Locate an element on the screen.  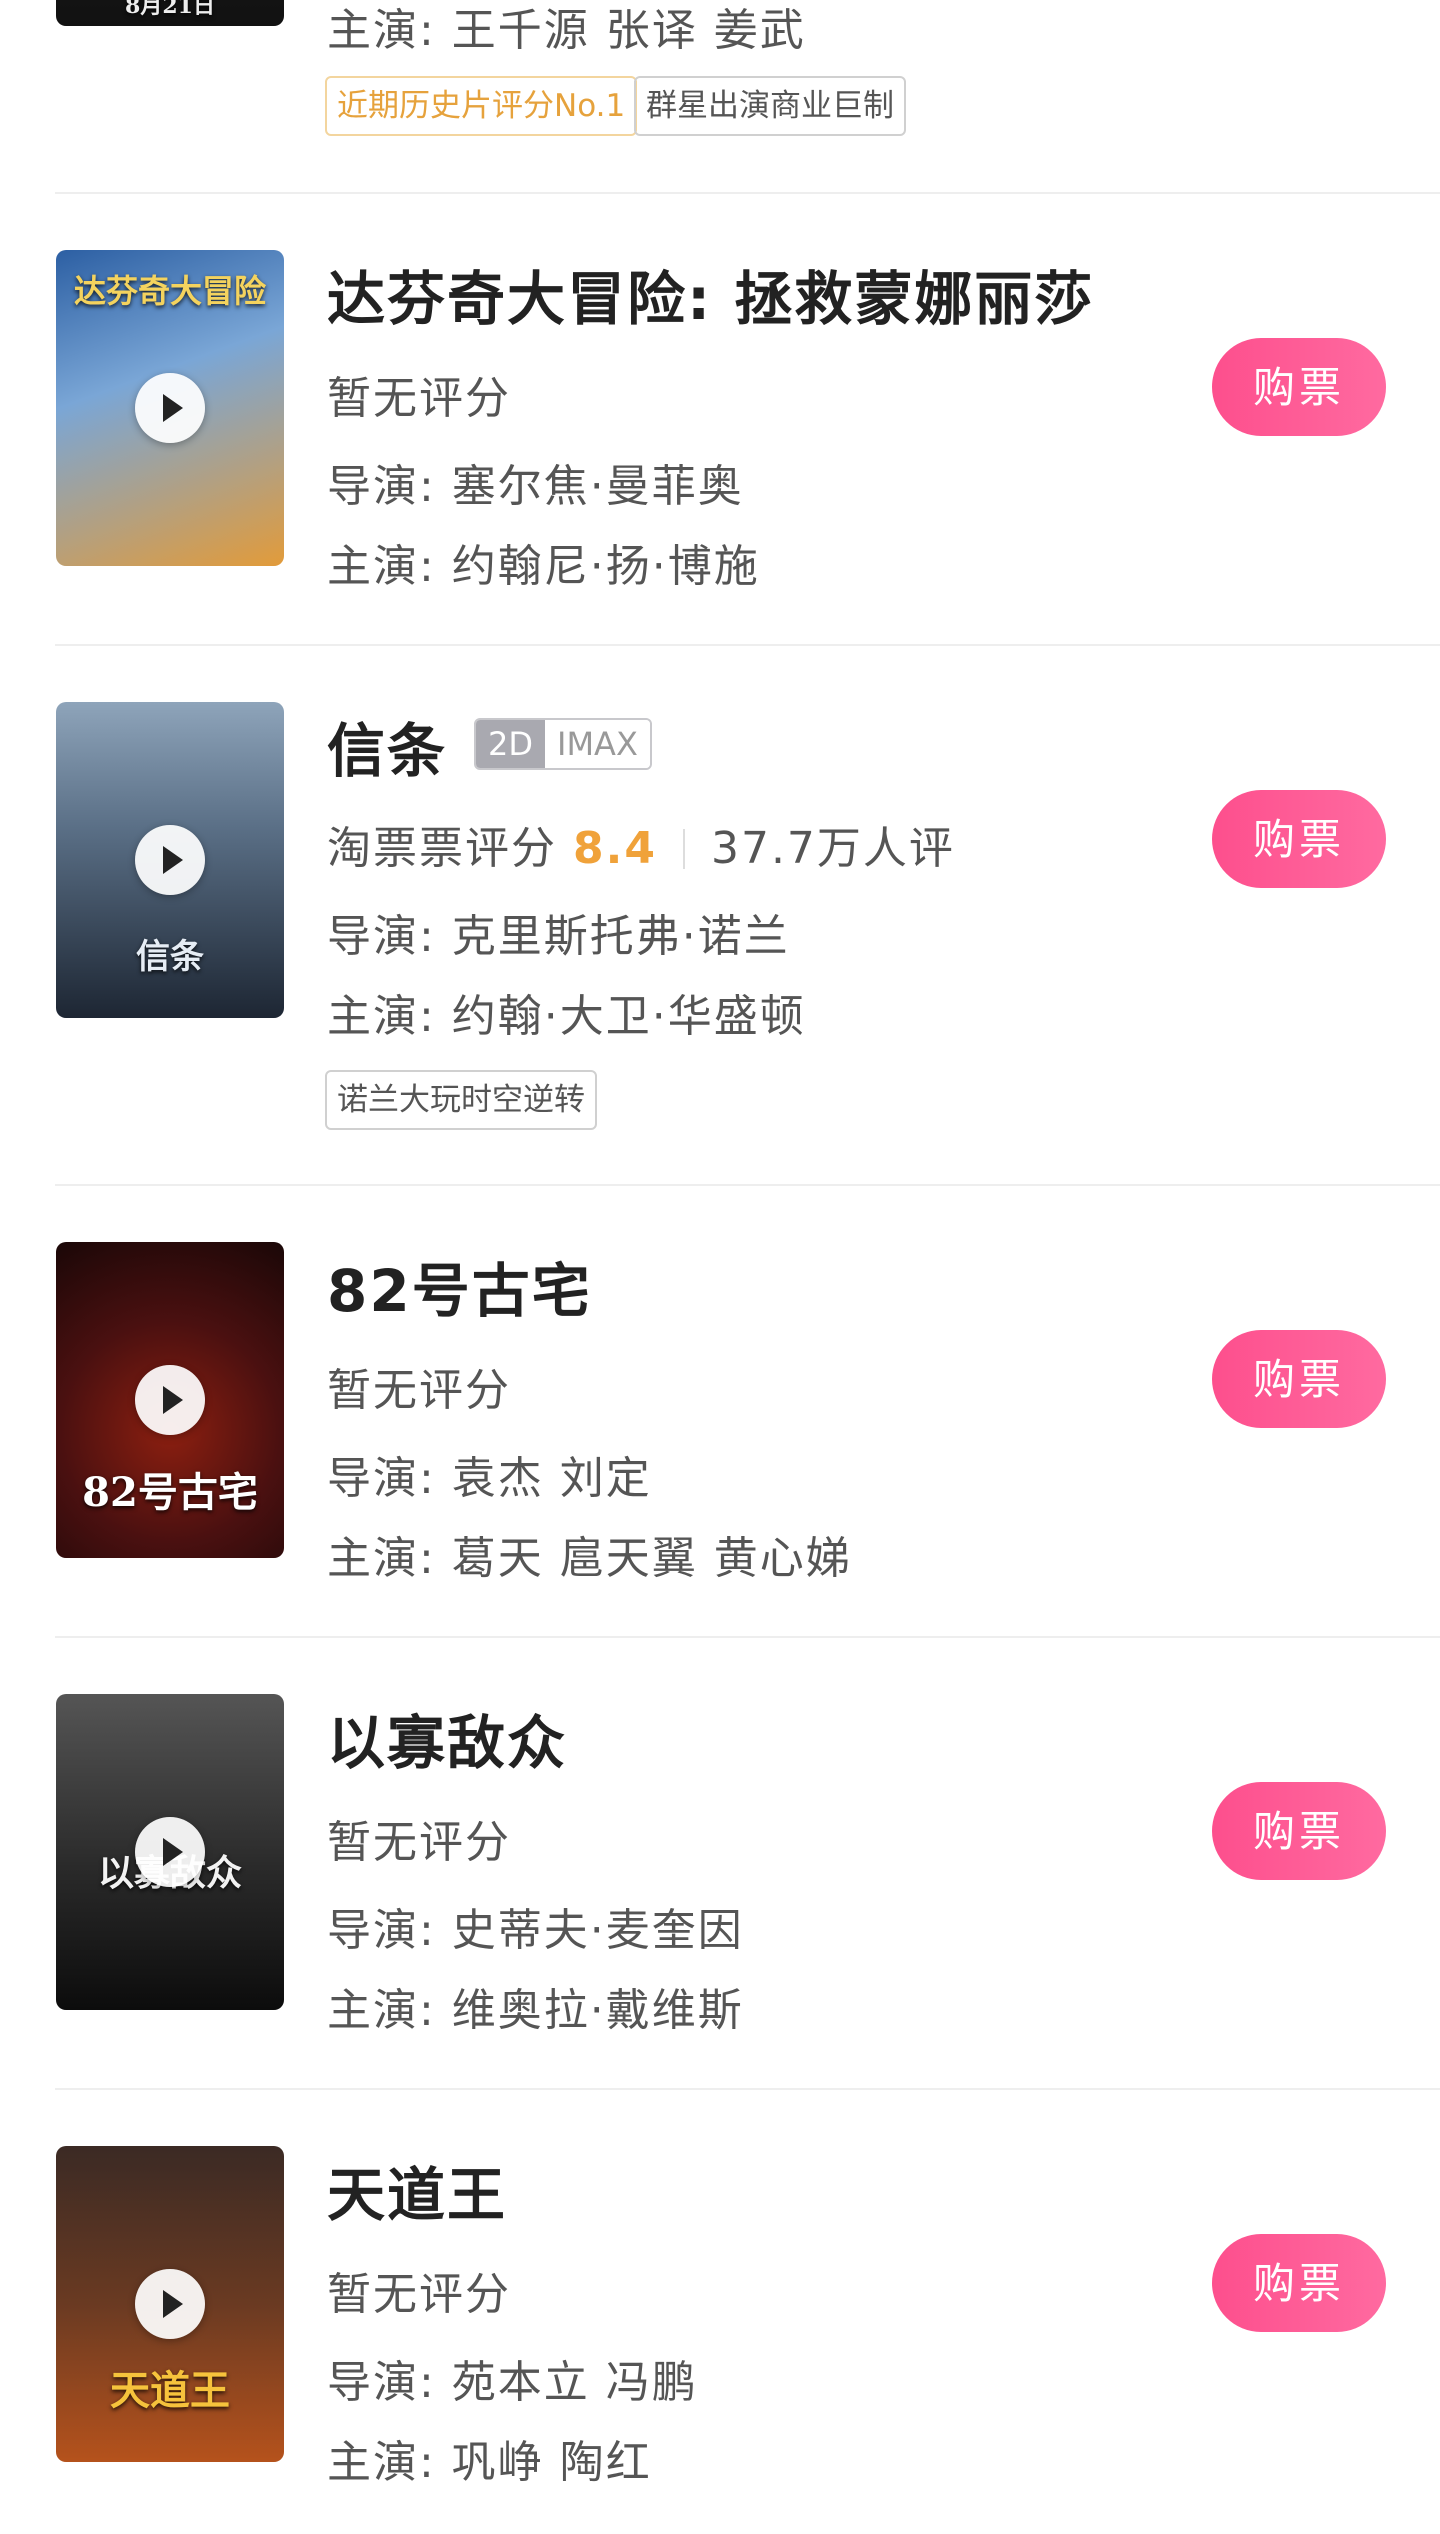
director-line: 导演: 袁杰 刘定 is located at coordinates (489, 1478).